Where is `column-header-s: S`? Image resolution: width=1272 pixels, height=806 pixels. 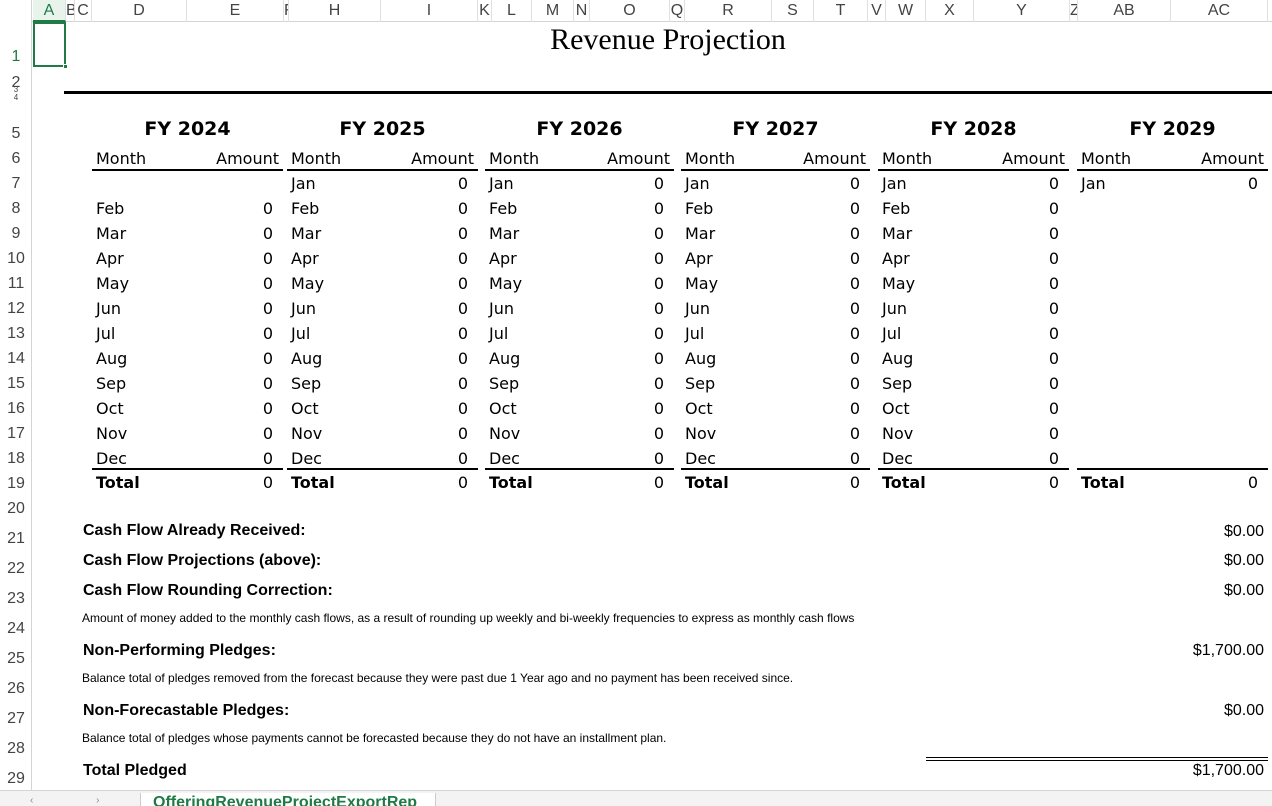
column-header-s: S is located at coordinates (793, 11).